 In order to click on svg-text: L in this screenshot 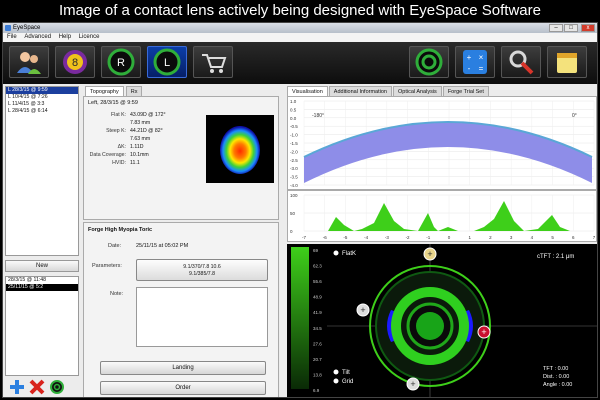, I will do `click(167, 63)`.